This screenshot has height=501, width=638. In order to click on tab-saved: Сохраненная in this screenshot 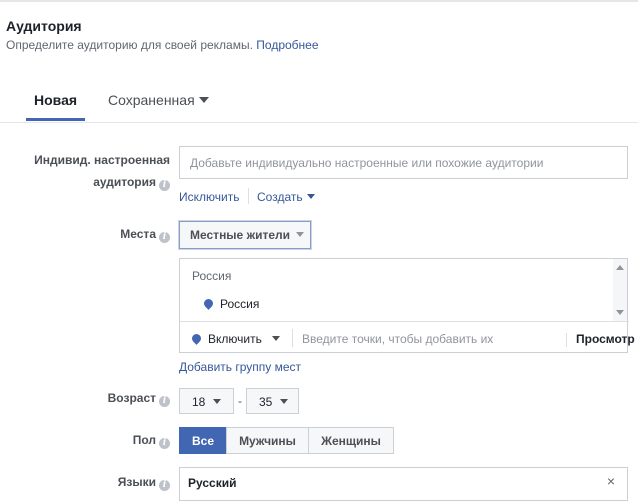, I will do `click(158, 100)`.